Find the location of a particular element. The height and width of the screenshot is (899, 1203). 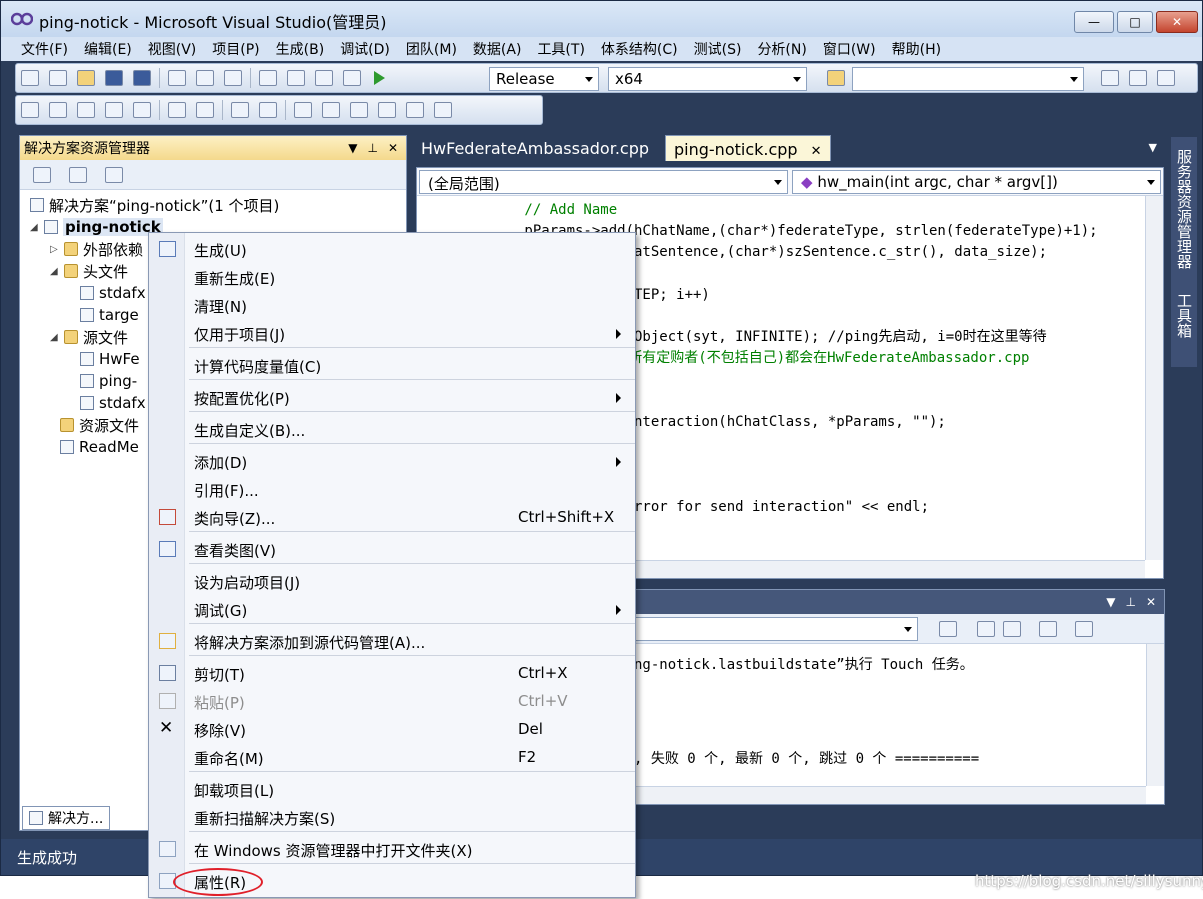

collapse-arrow-icon: ◢ is located at coordinates (37, 227).